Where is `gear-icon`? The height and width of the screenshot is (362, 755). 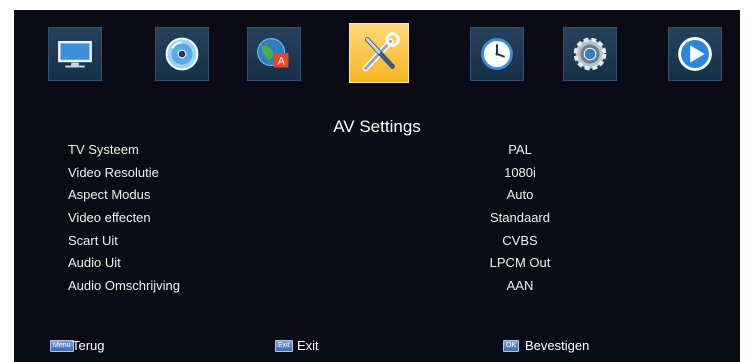 gear-icon is located at coordinates (590, 54).